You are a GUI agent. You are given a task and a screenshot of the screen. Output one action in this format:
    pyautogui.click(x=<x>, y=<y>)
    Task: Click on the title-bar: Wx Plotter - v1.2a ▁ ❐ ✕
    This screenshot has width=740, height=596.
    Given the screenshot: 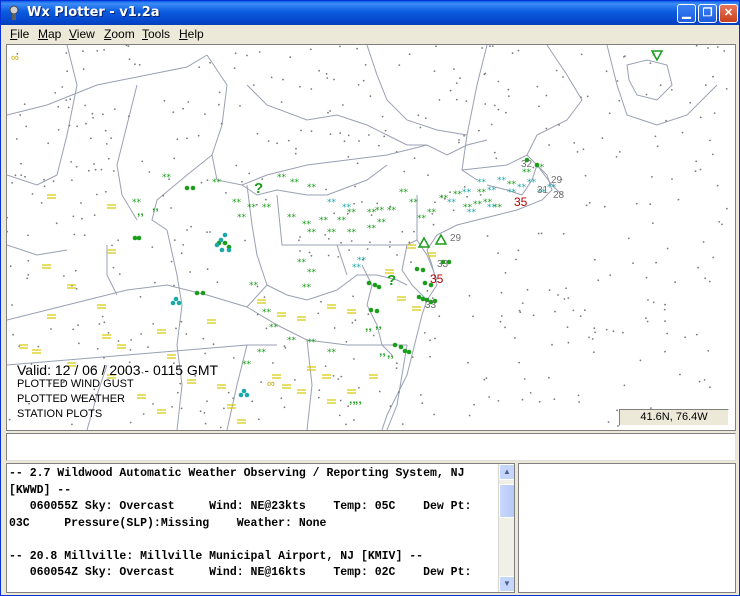 What is the action you would take?
    pyautogui.click(x=370, y=13)
    